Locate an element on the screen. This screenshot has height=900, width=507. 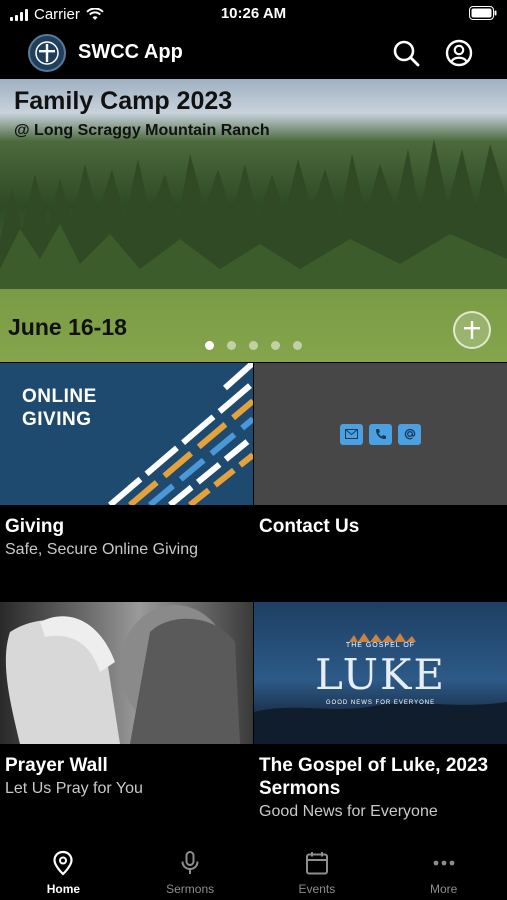
tile-prayer-wall: Prayer Wall Let Us Pray for You is located at coordinates (126, 700).